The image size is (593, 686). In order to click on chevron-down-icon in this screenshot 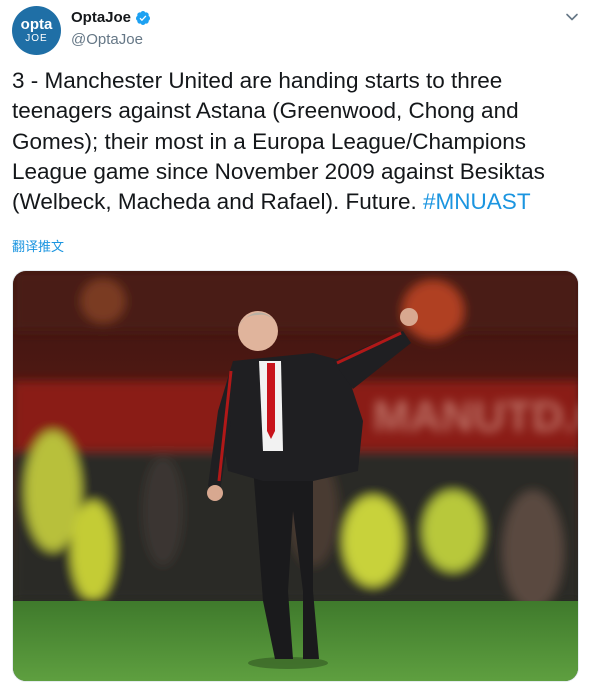, I will do `click(572, 17)`.